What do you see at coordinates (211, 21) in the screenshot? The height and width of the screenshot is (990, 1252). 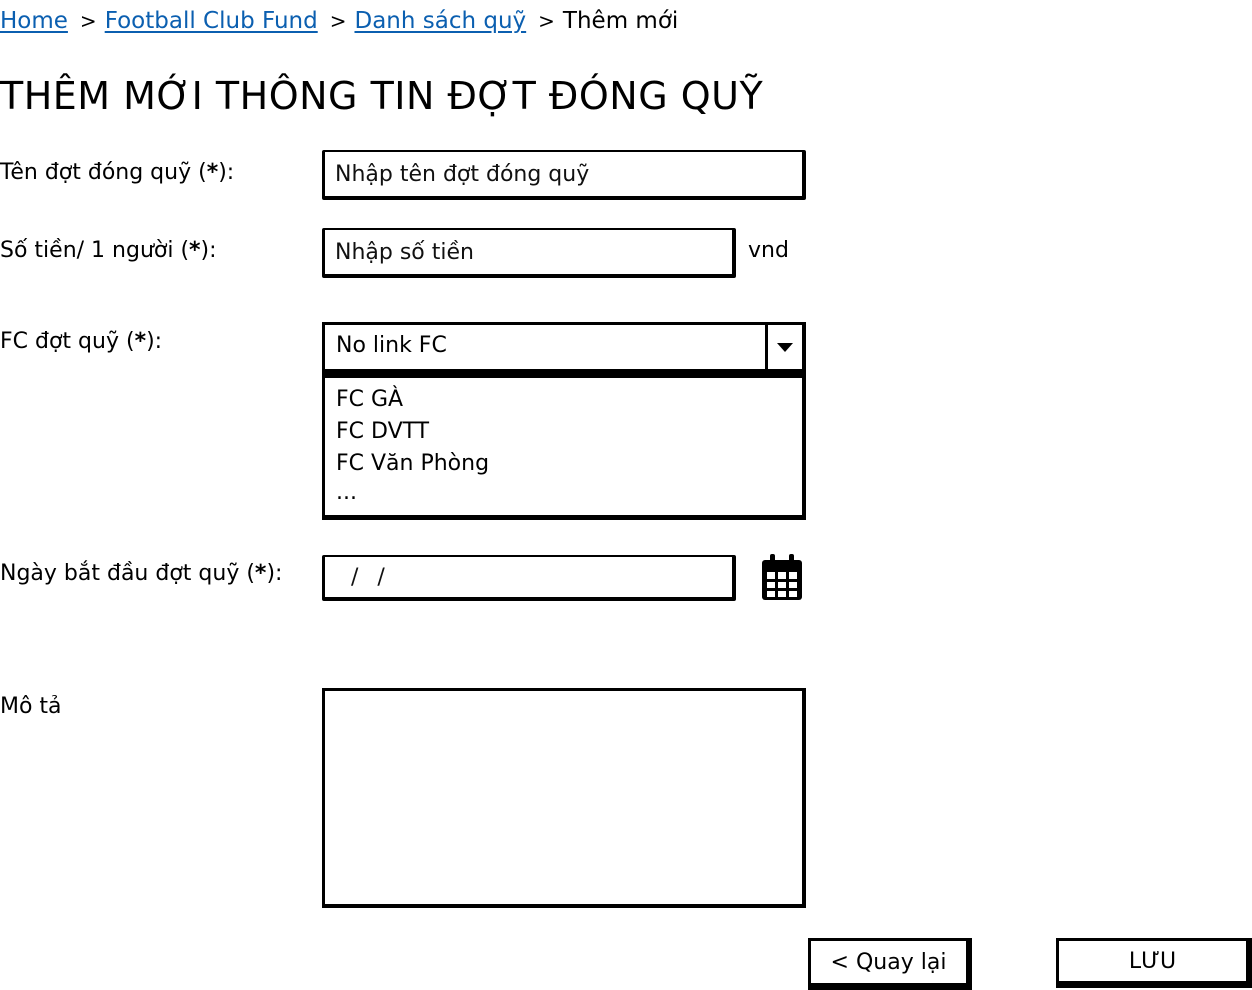 I see `breadcrumb-club-link: Football Club Fund` at bounding box center [211, 21].